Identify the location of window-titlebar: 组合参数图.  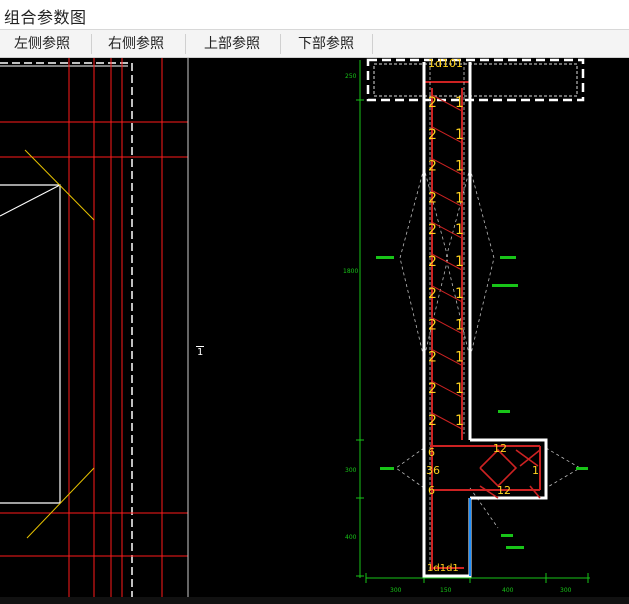
(314, 15).